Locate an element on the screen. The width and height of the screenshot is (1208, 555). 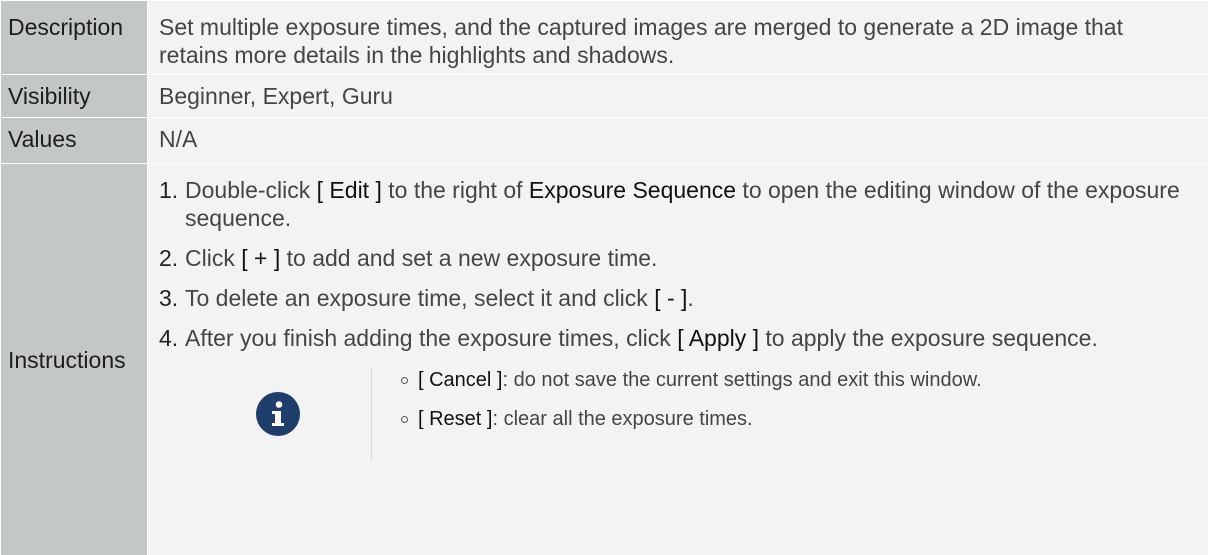
edit-button-ref: [ Edit ] is located at coordinates (349, 190).